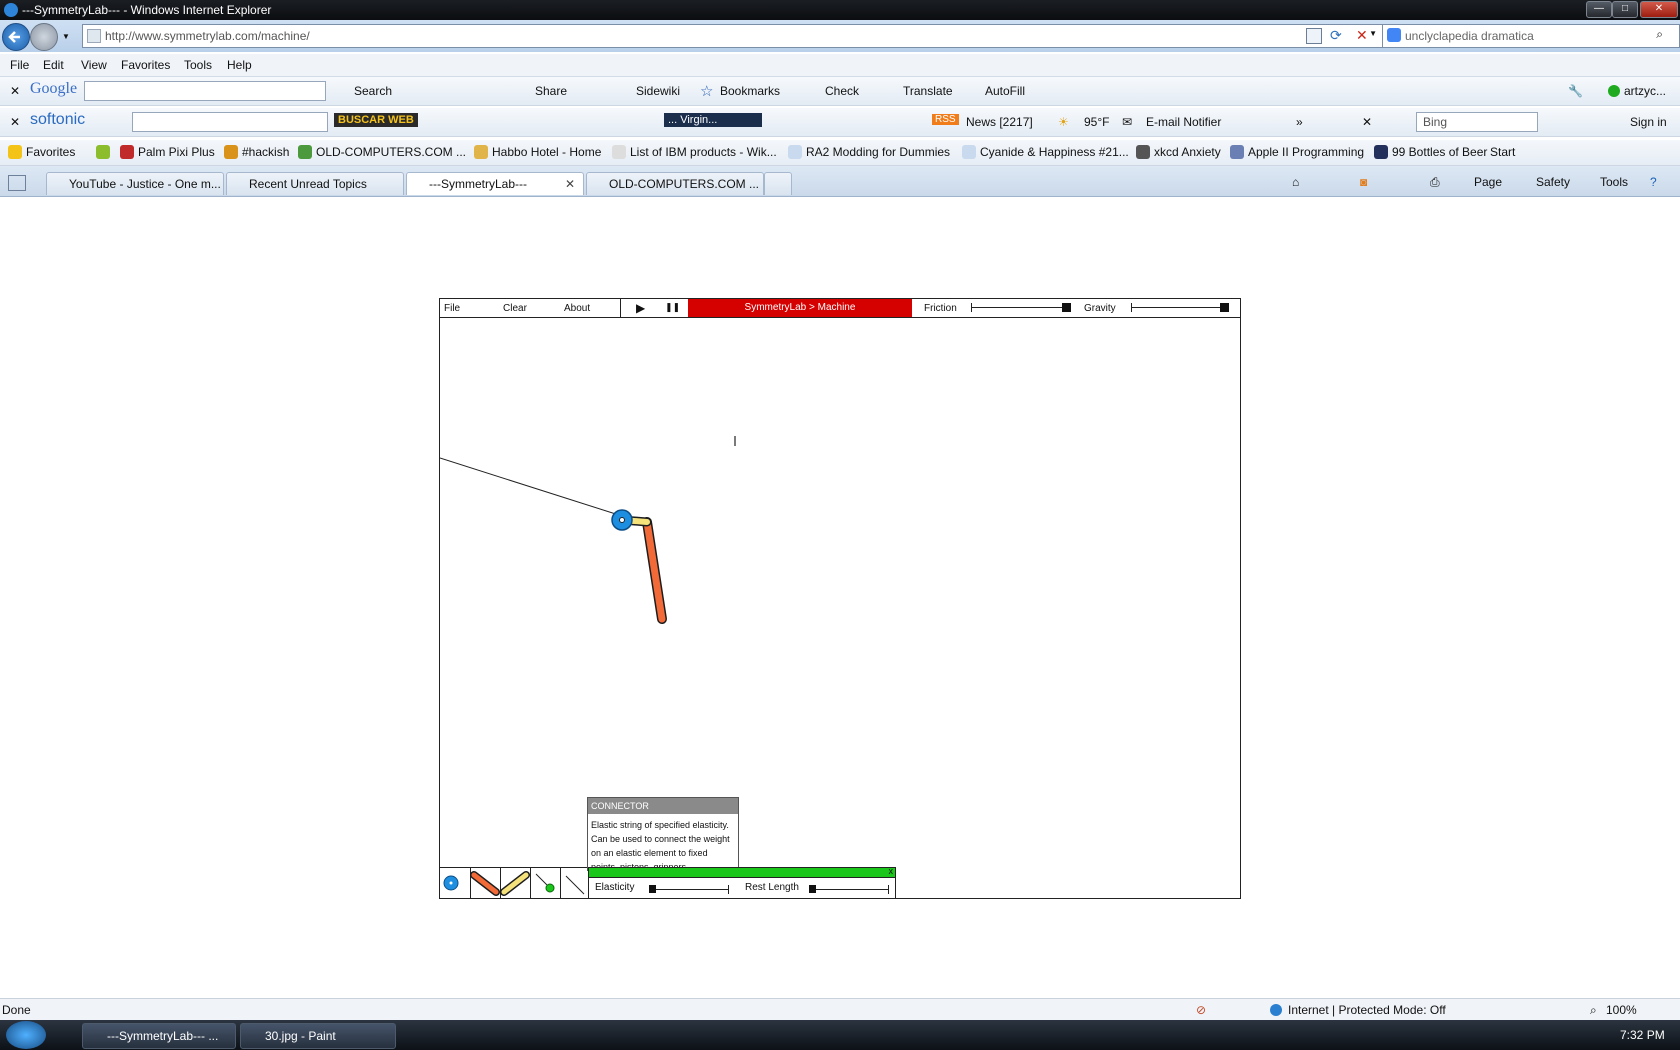 This screenshot has height=1050, width=1680. What do you see at coordinates (658, 91) in the screenshot?
I see `toolbar-button-sidewiki: Sidewiki` at bounding box center [658, 91].